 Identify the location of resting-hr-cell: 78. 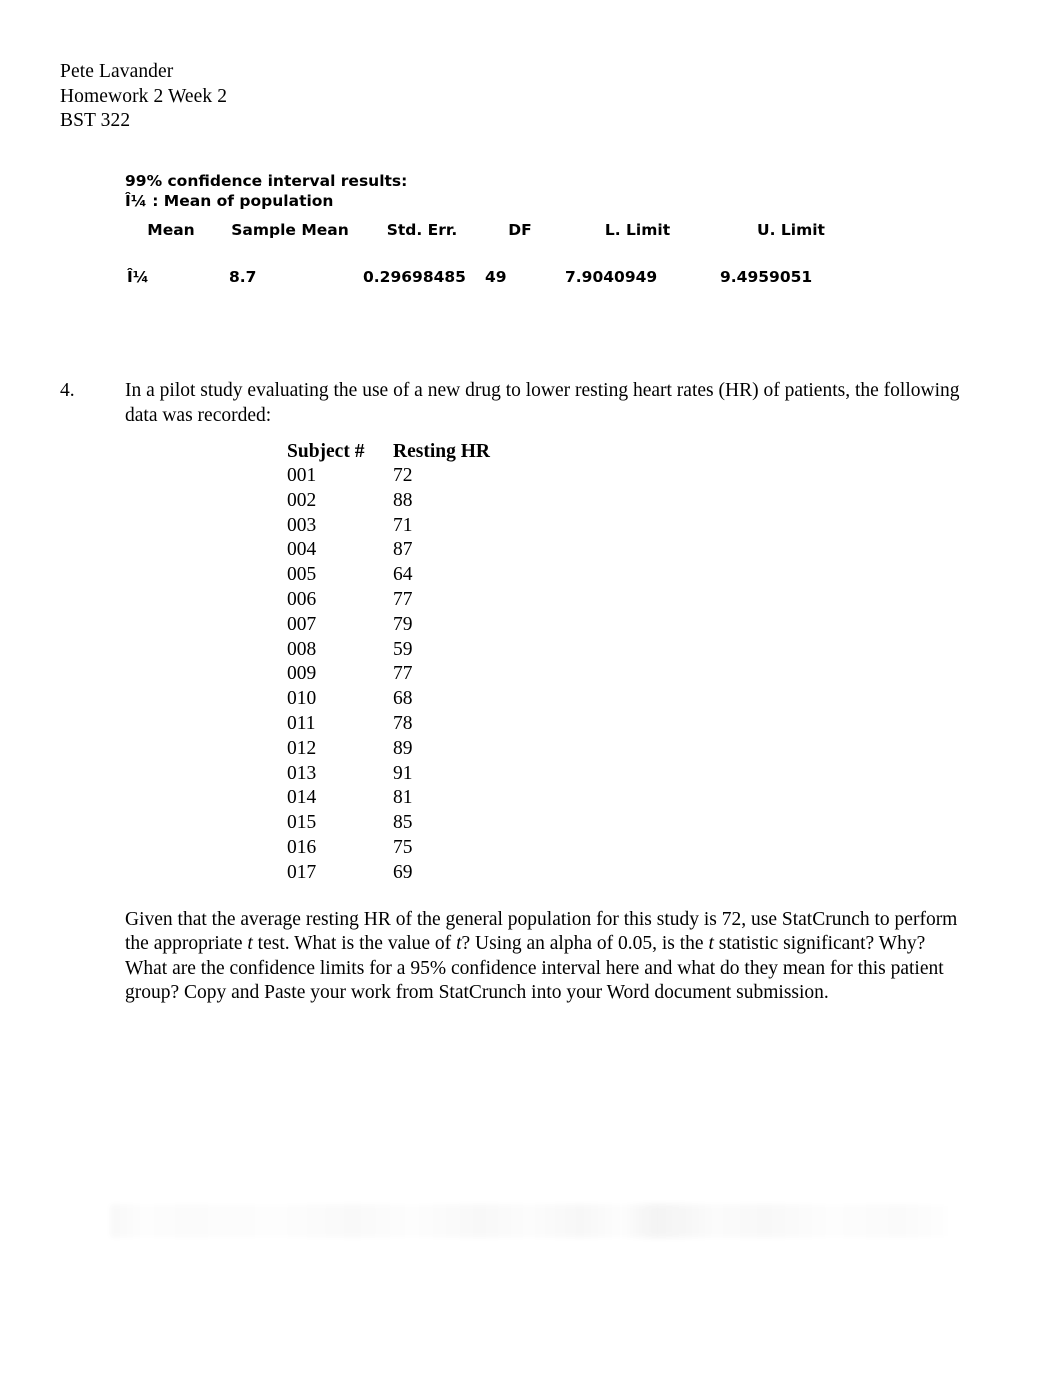
(403, 723).